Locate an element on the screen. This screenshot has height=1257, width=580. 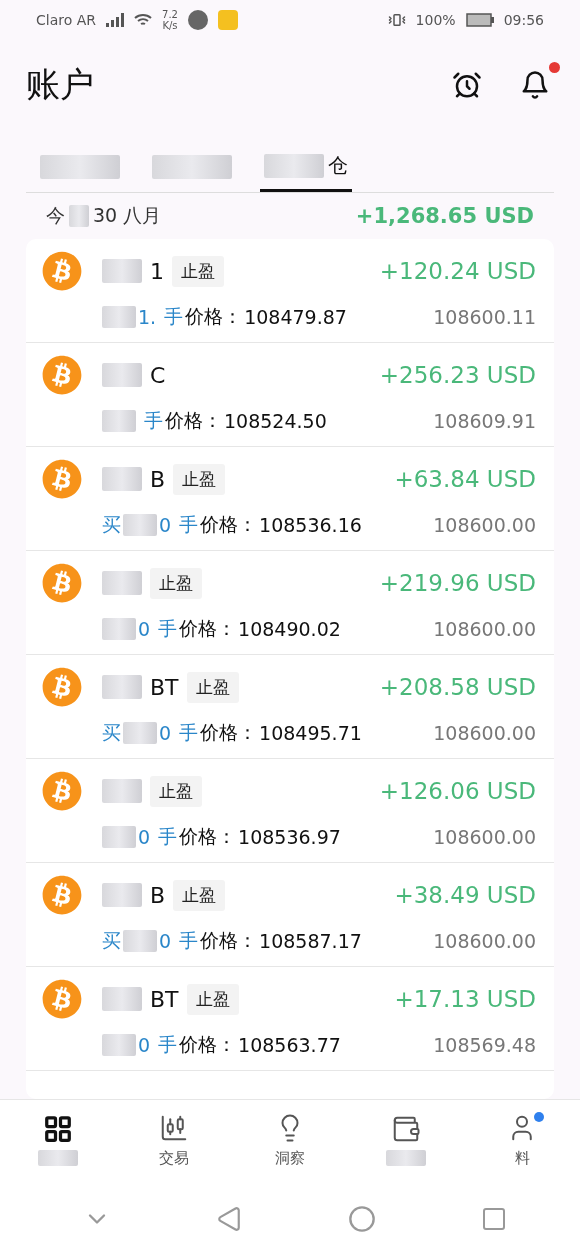
position-row: BT 止盈 +208.58 USD 买 0 手价格：108495.71 108600.00 is located at coordinates (290, 707).